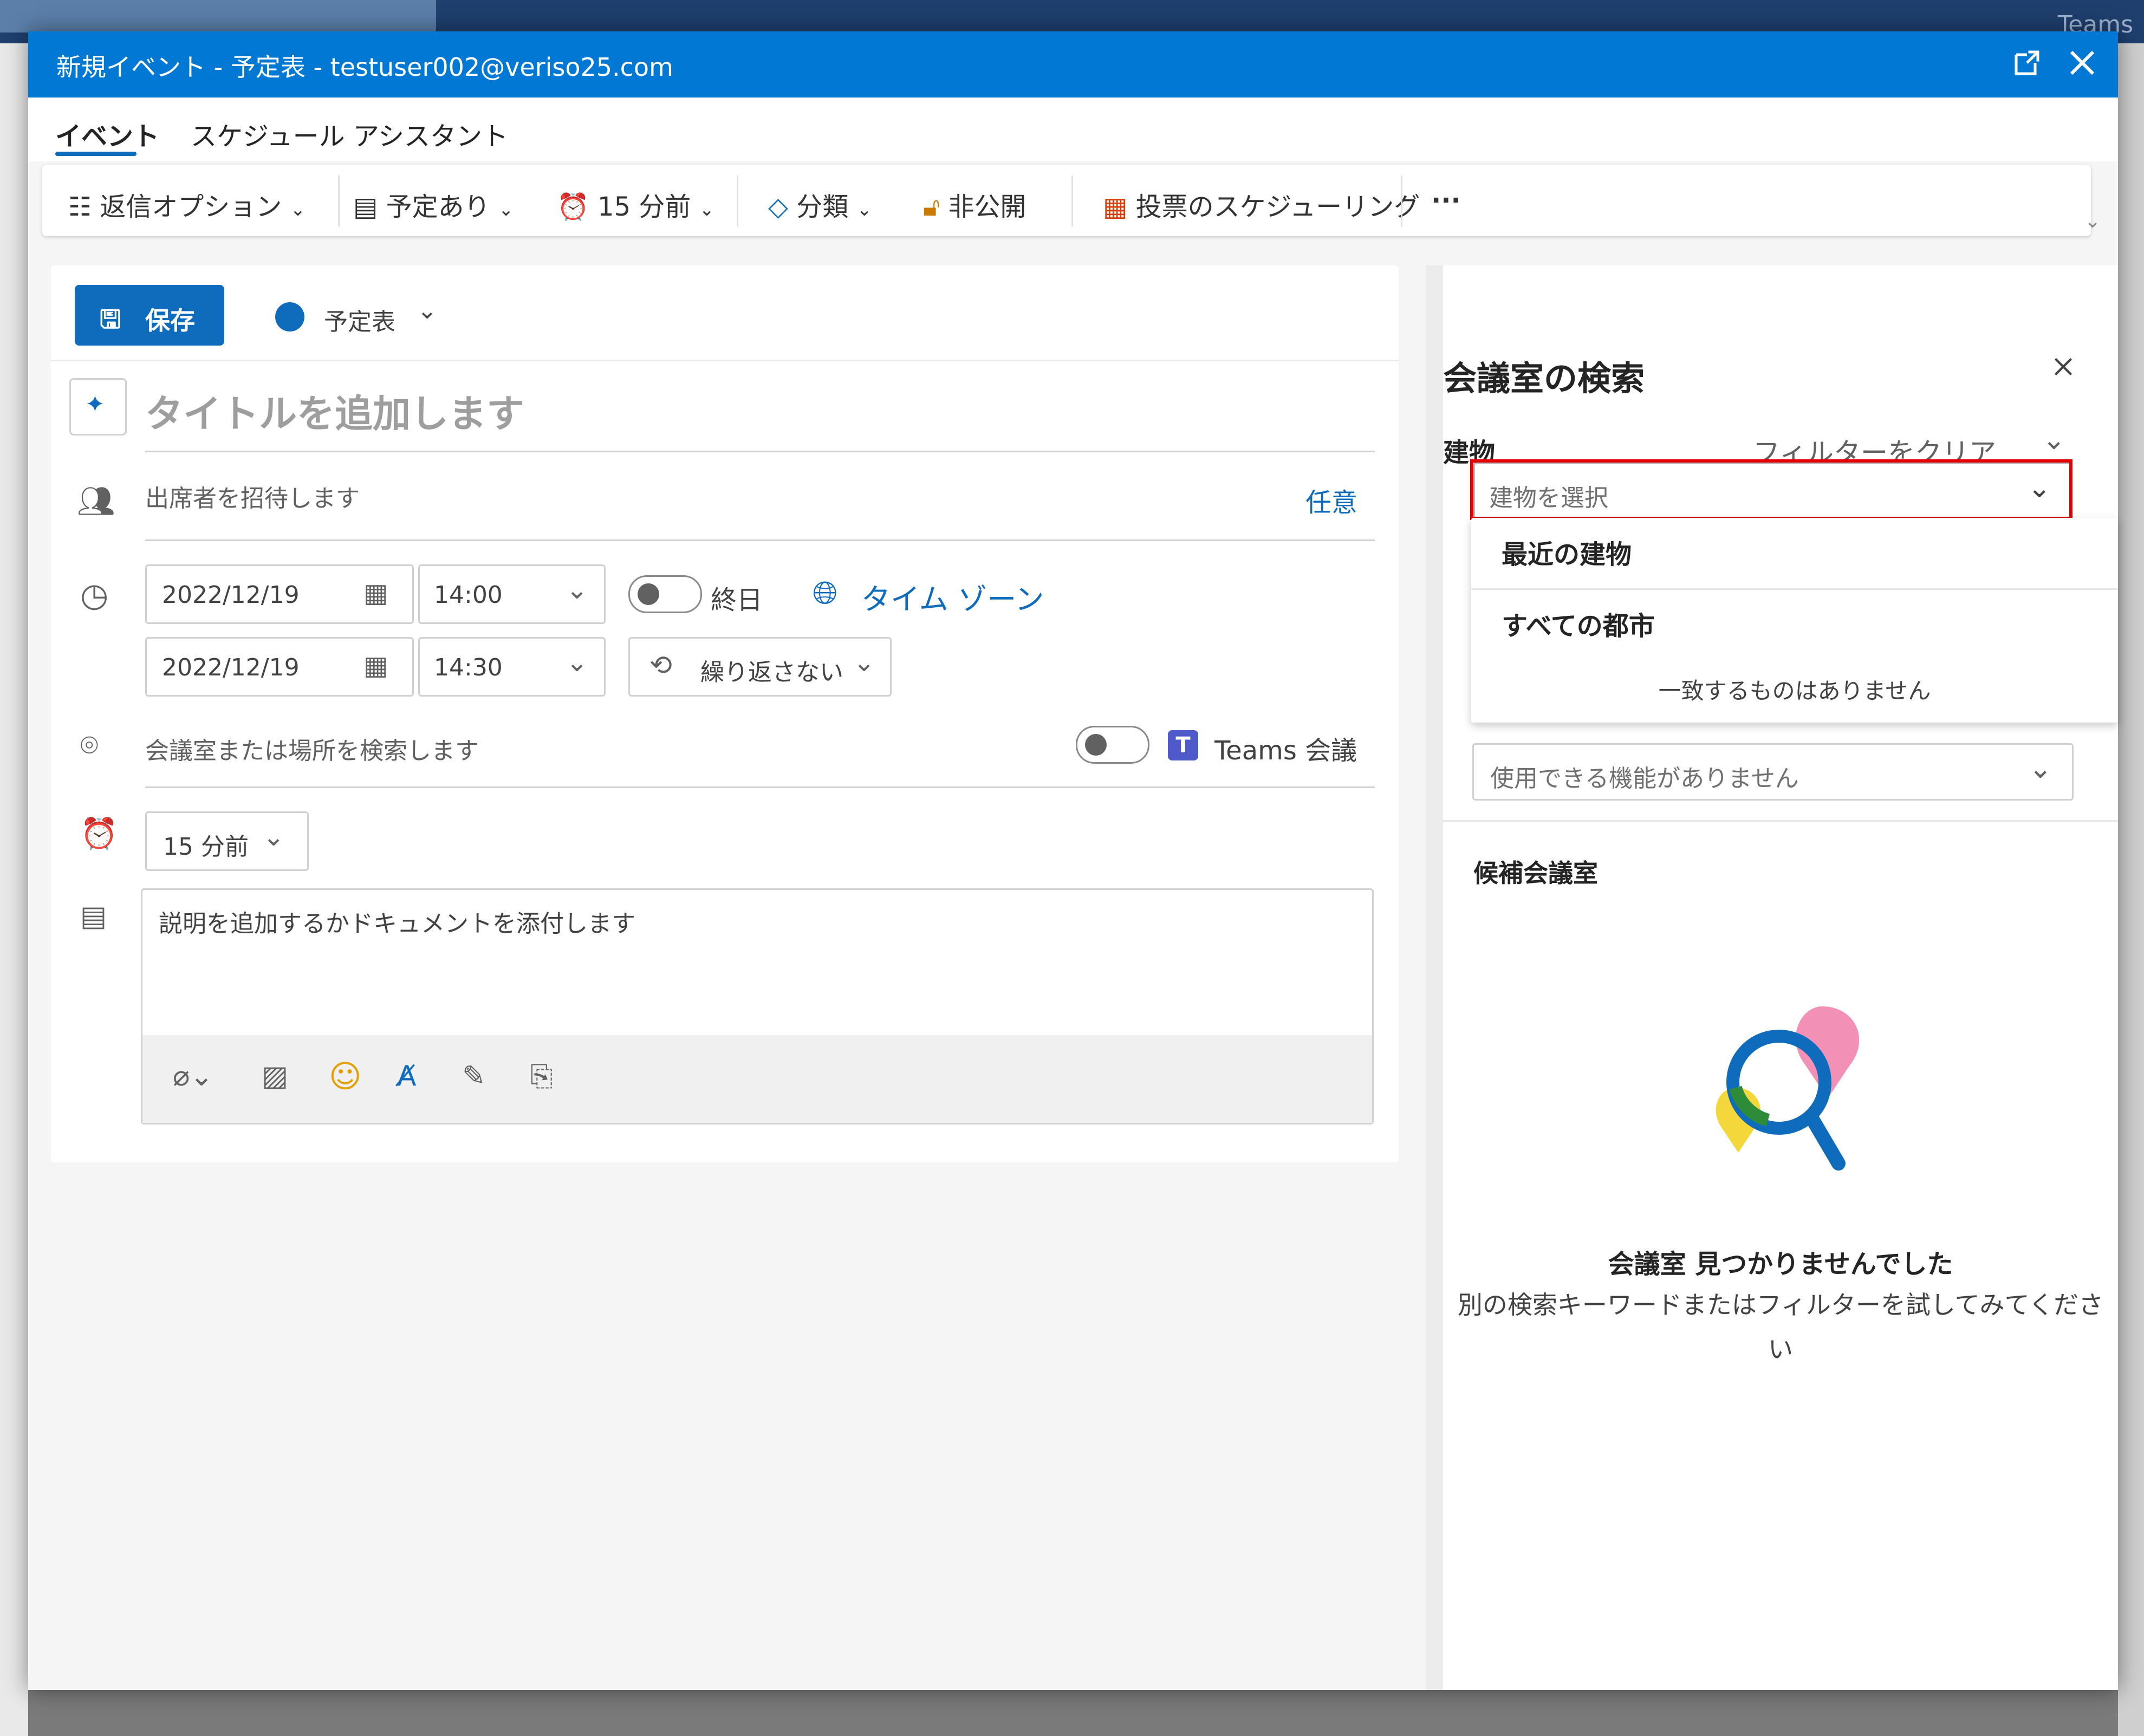  Describe the element at coordinates (737, 600) in the screenshot. I see `all-day-label: 終日` at that location.